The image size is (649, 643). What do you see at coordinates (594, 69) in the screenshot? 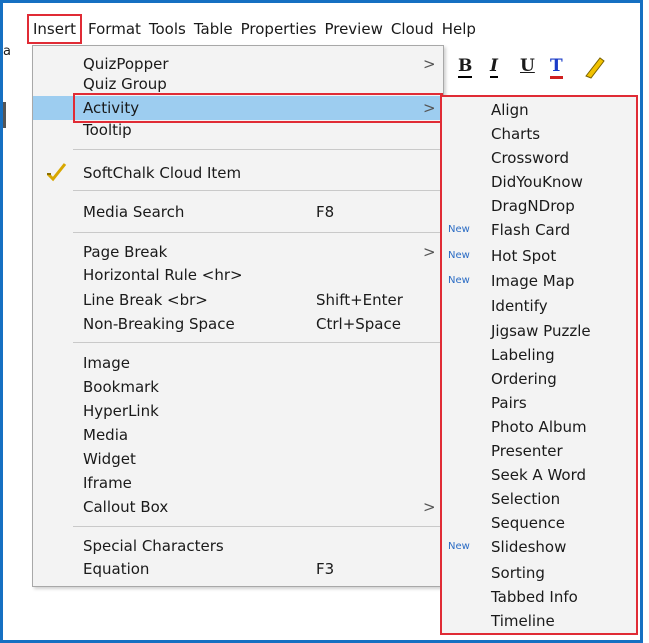
I see `highlighter-icon` at bounding box center [594, 69].